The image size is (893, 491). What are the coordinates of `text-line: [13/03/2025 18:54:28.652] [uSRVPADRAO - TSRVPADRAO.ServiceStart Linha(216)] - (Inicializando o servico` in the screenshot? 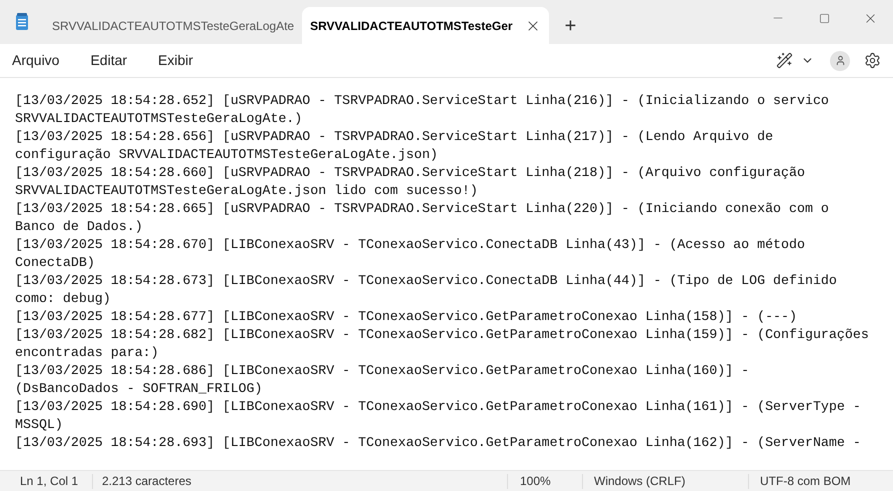 It's located at (422, 101).